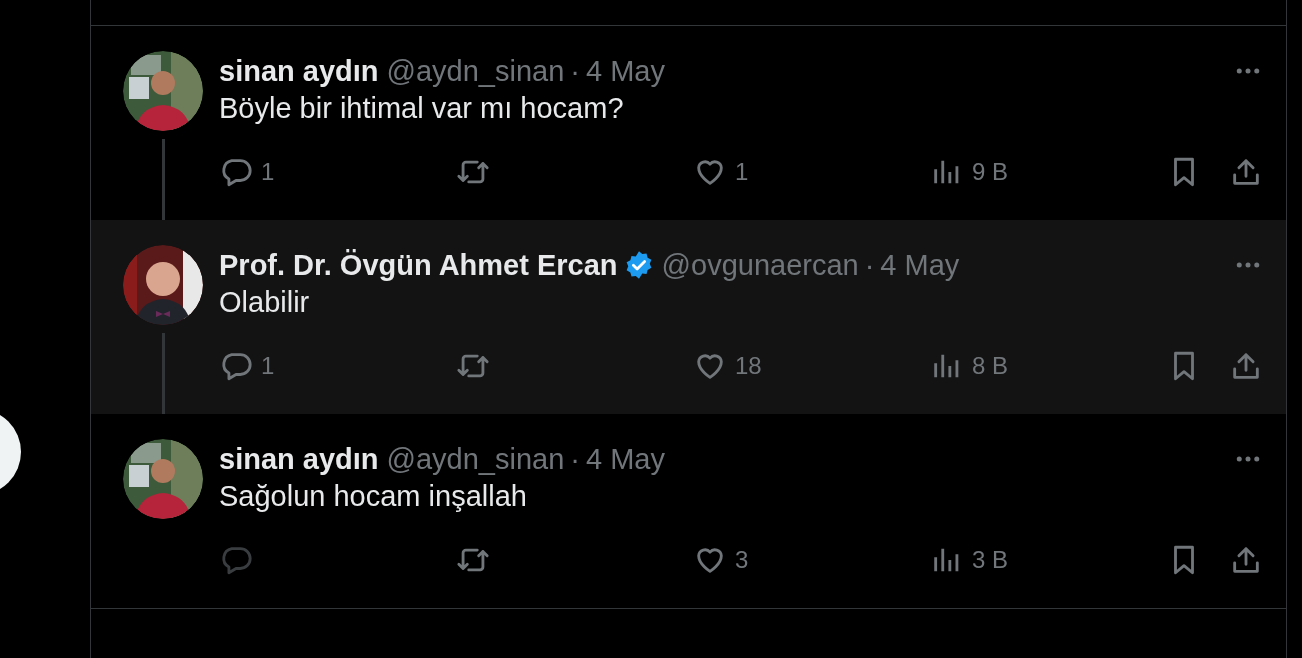  What do you see at coordinates (969, 172) in the screenshot?
I see `views-button: 9 B` at bounding box center [969, 172].